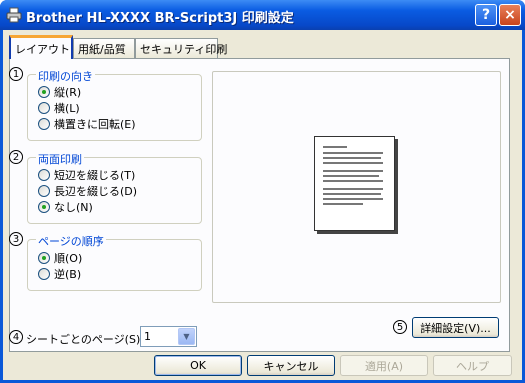  Describe the element at coordinates (160, 18) in the screenshot. I see `window-title: Brother HL-XXXX BR-Script3J 印刷設定` at that location.